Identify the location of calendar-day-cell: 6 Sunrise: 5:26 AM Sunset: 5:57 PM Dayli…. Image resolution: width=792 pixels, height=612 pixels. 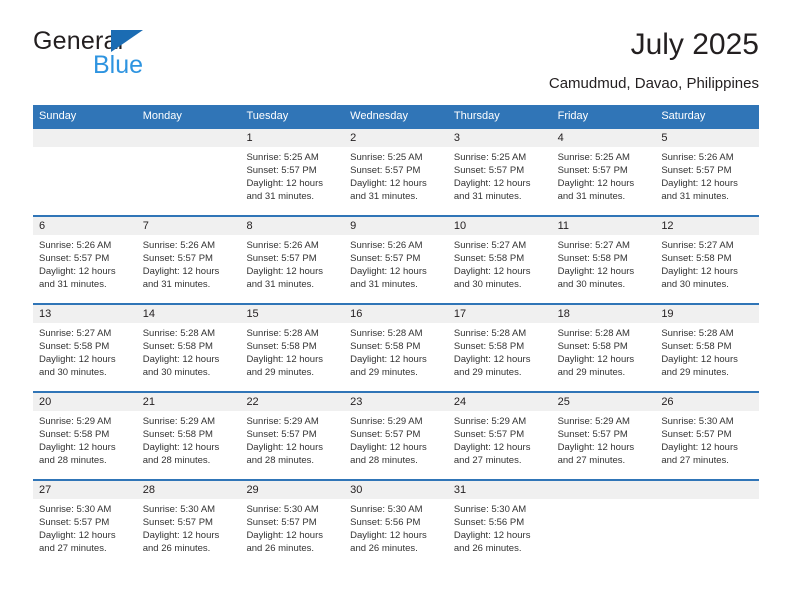
(85, 260).